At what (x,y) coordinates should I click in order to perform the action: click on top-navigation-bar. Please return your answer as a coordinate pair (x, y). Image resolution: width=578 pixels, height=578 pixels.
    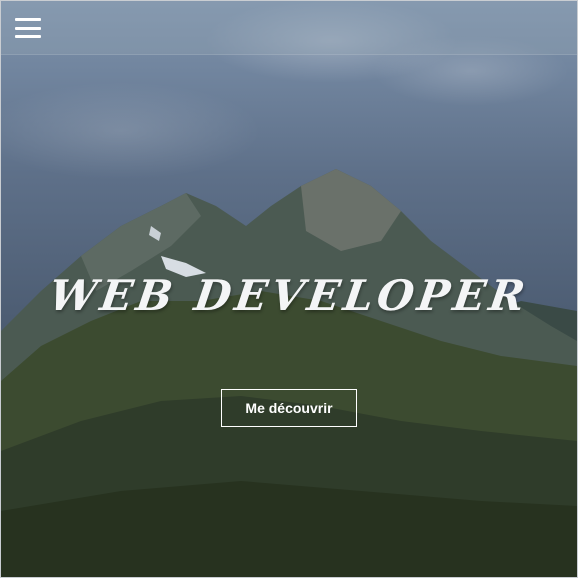
    Looking at the image, I should click on (289, 28).